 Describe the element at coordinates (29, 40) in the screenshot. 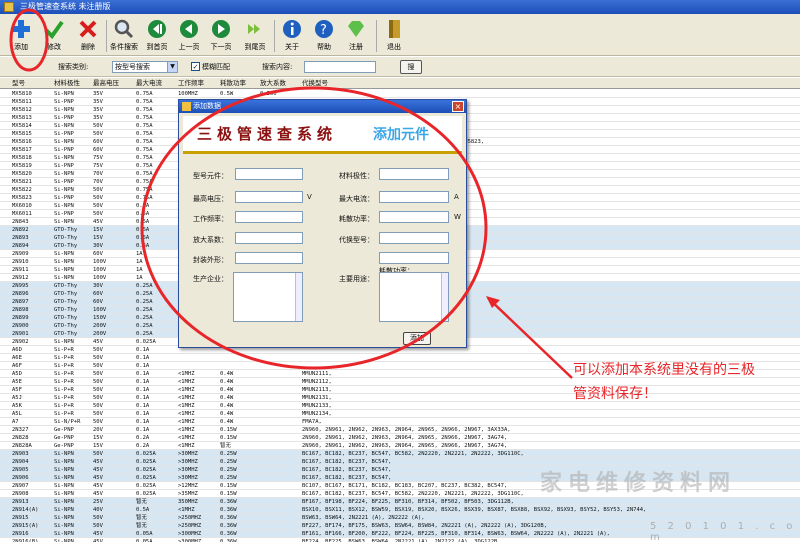

I see `highlight-circle-add` at that location.